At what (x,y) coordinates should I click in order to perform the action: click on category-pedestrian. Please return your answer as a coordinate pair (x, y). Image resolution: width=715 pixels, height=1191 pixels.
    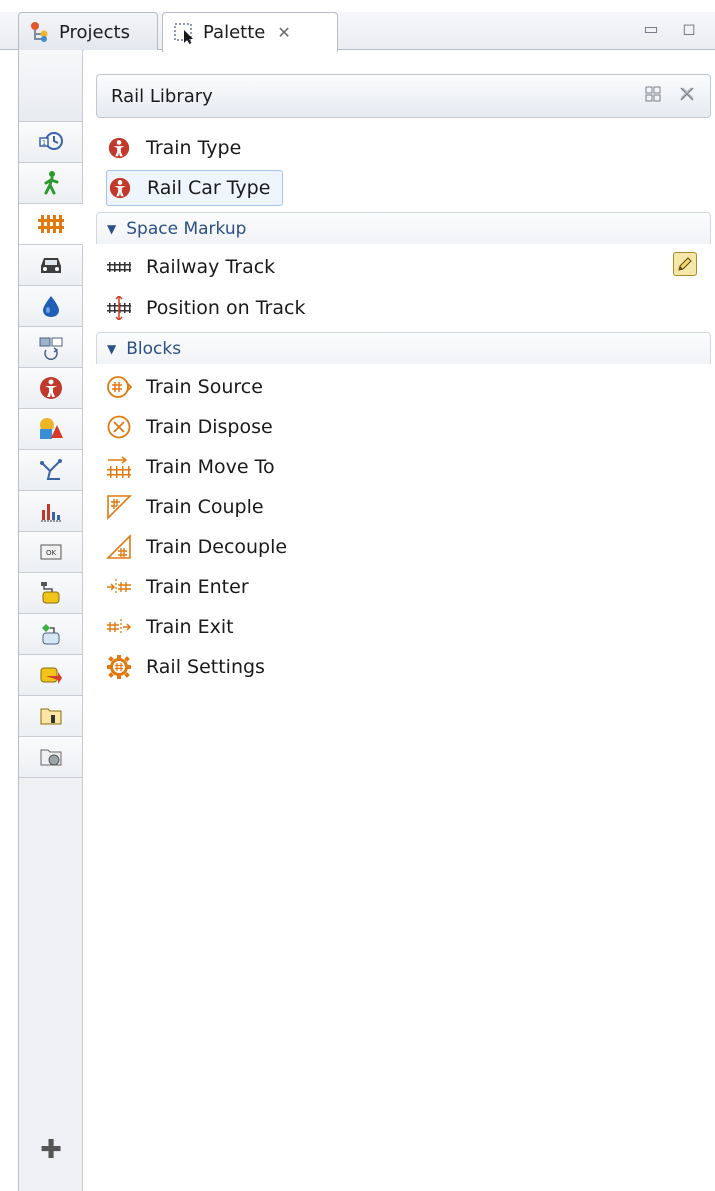
    Looking at the image, I should click on (50, 183).